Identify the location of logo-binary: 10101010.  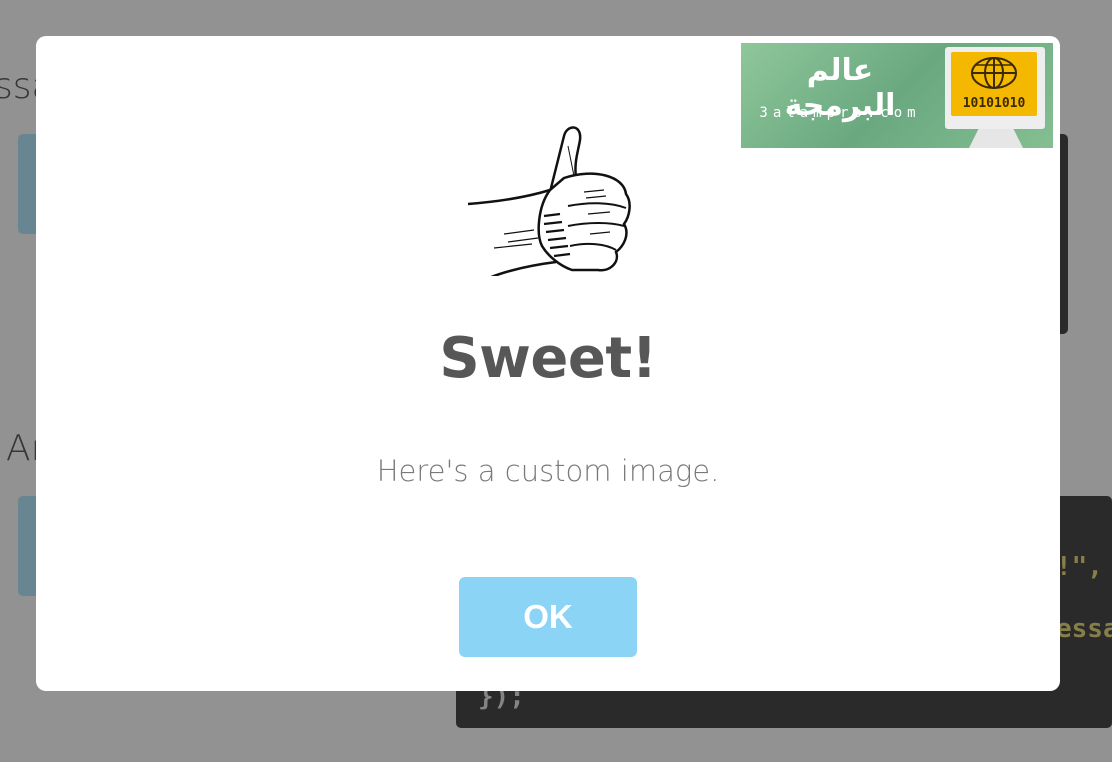
(994, 103).